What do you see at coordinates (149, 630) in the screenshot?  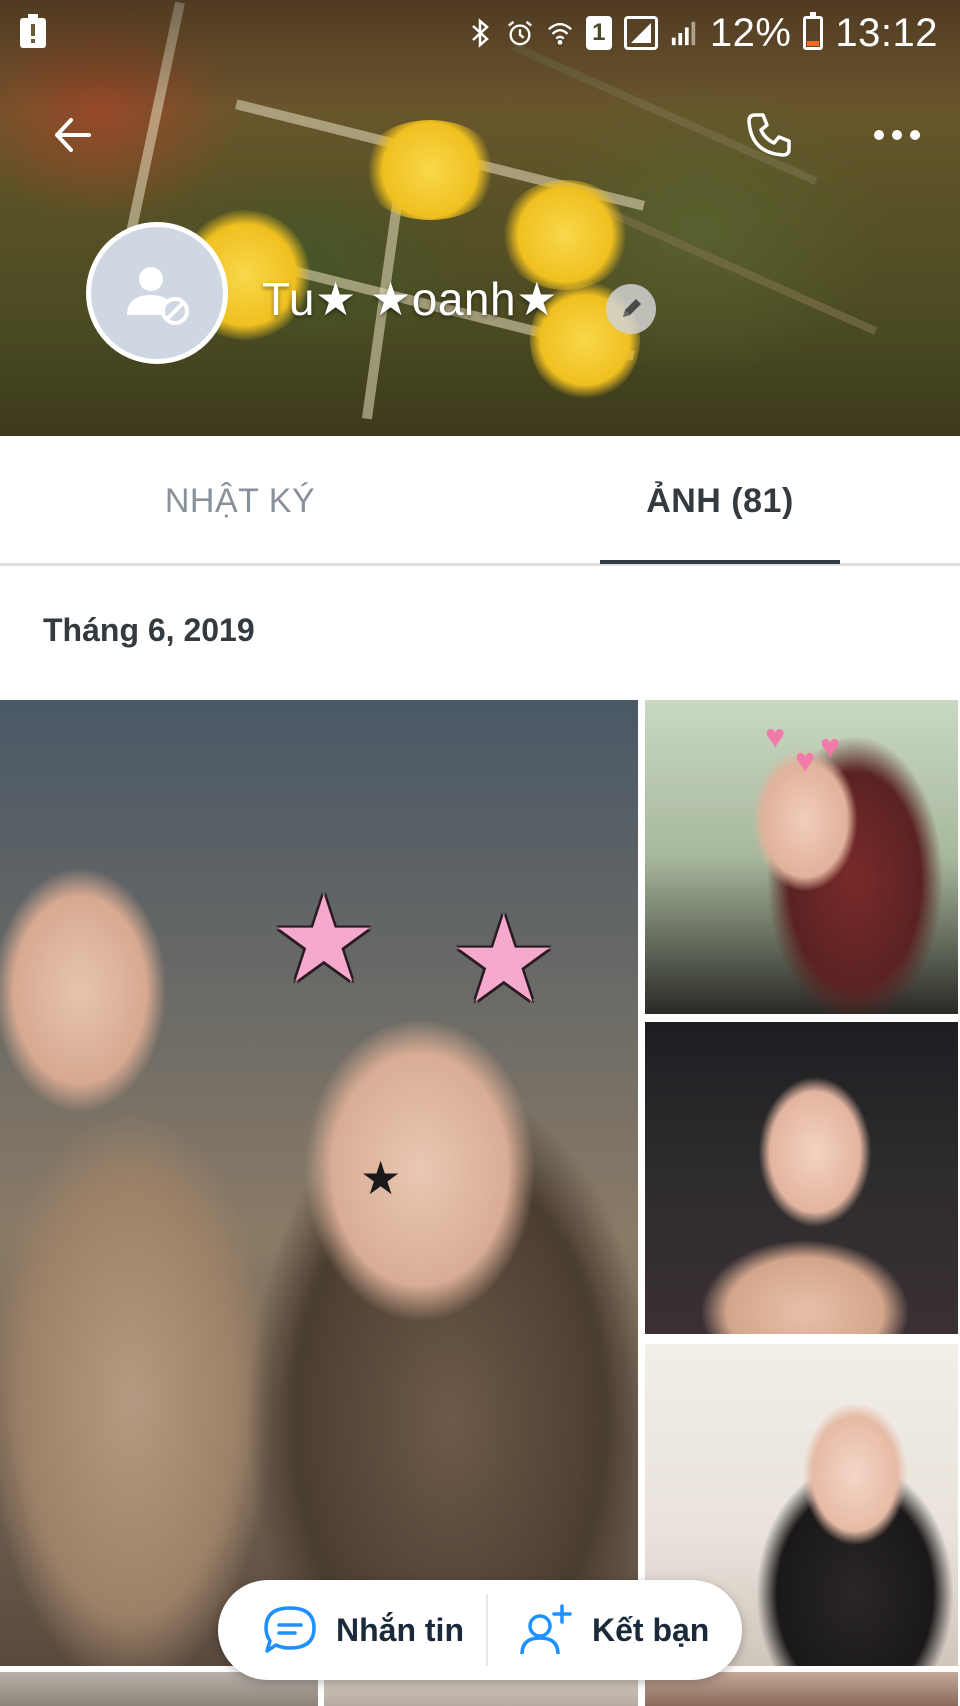 I see `gallery-date-heading: Tháng 6, 2019` at bounding box center [149, 630].